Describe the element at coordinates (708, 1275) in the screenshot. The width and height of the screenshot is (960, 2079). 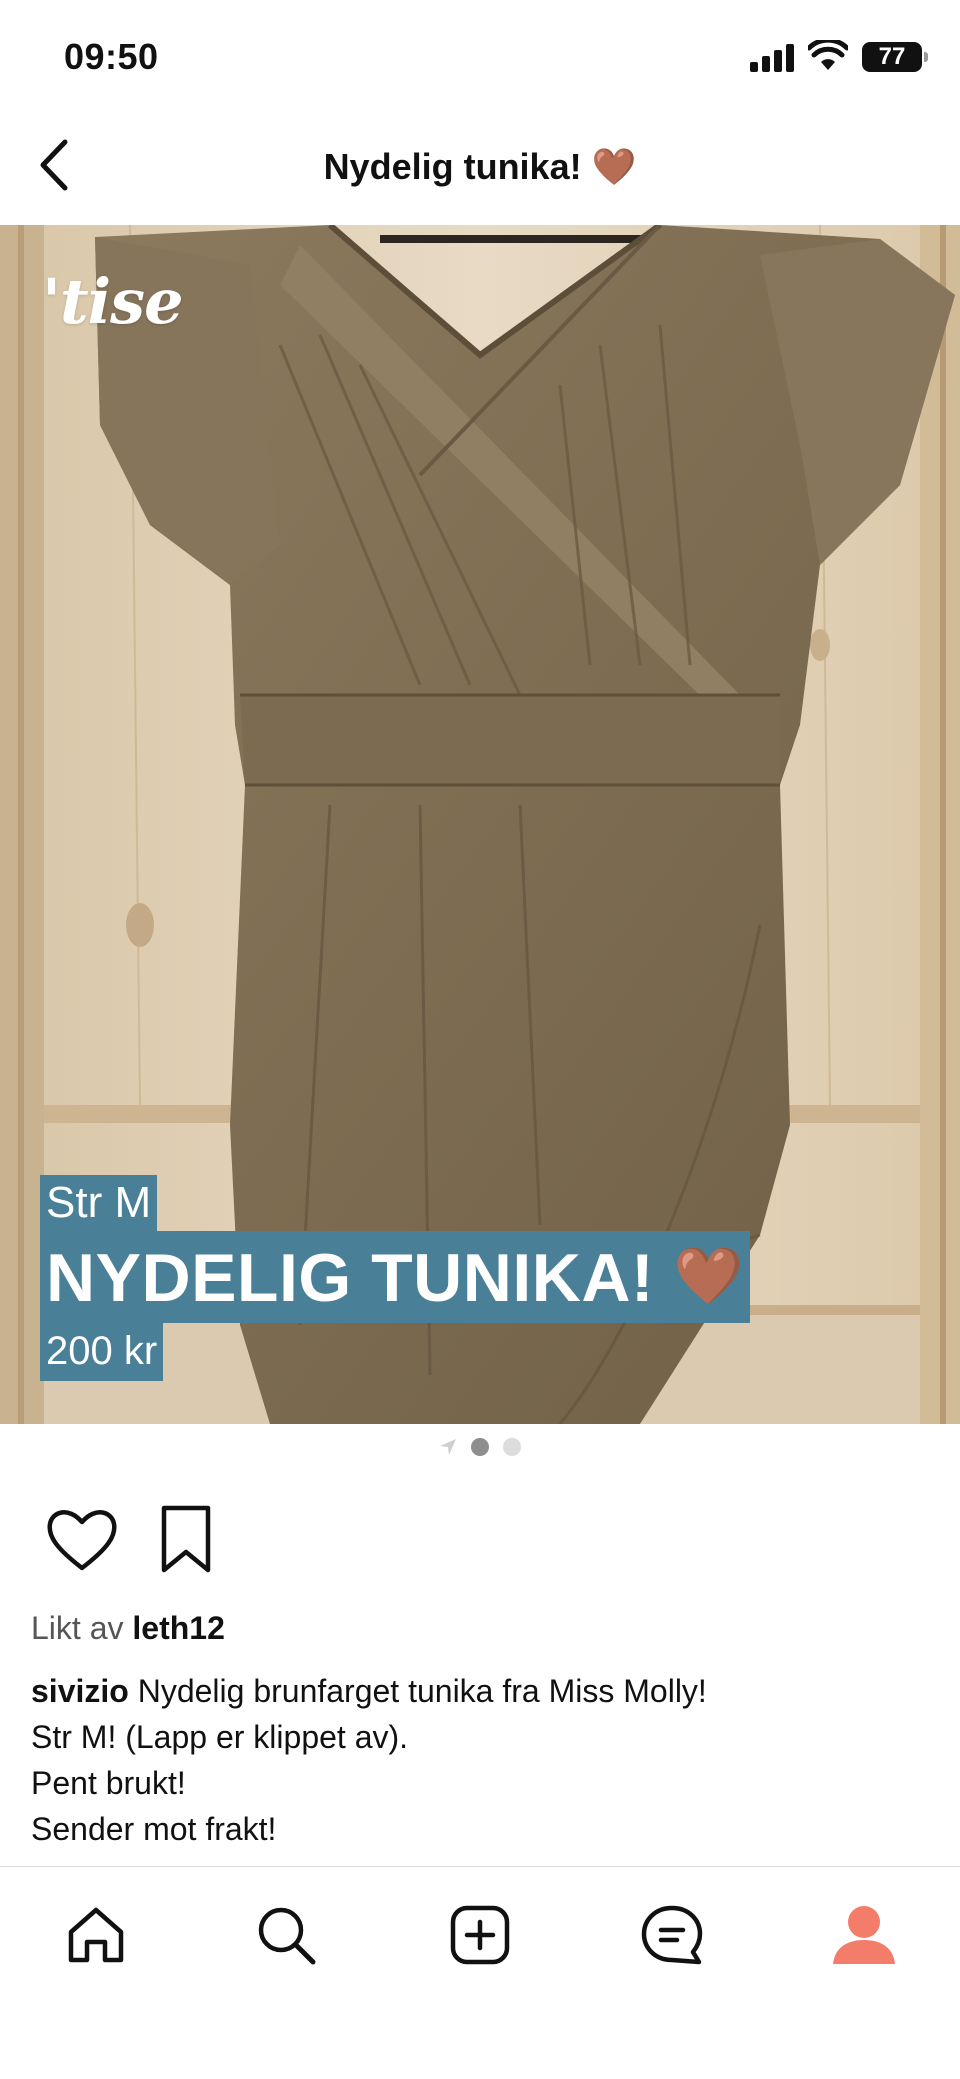
I see `brown-heart-emoji: 🤎` at that location.